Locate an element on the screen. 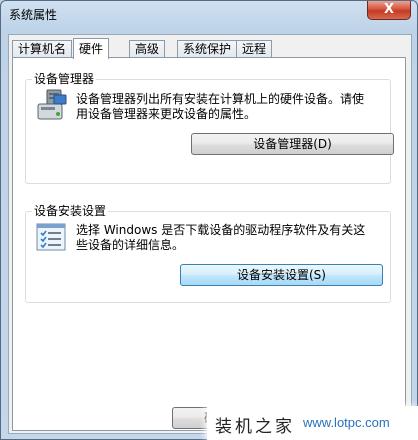  tab-remote: 远程 is located at coordinates (254, 49).